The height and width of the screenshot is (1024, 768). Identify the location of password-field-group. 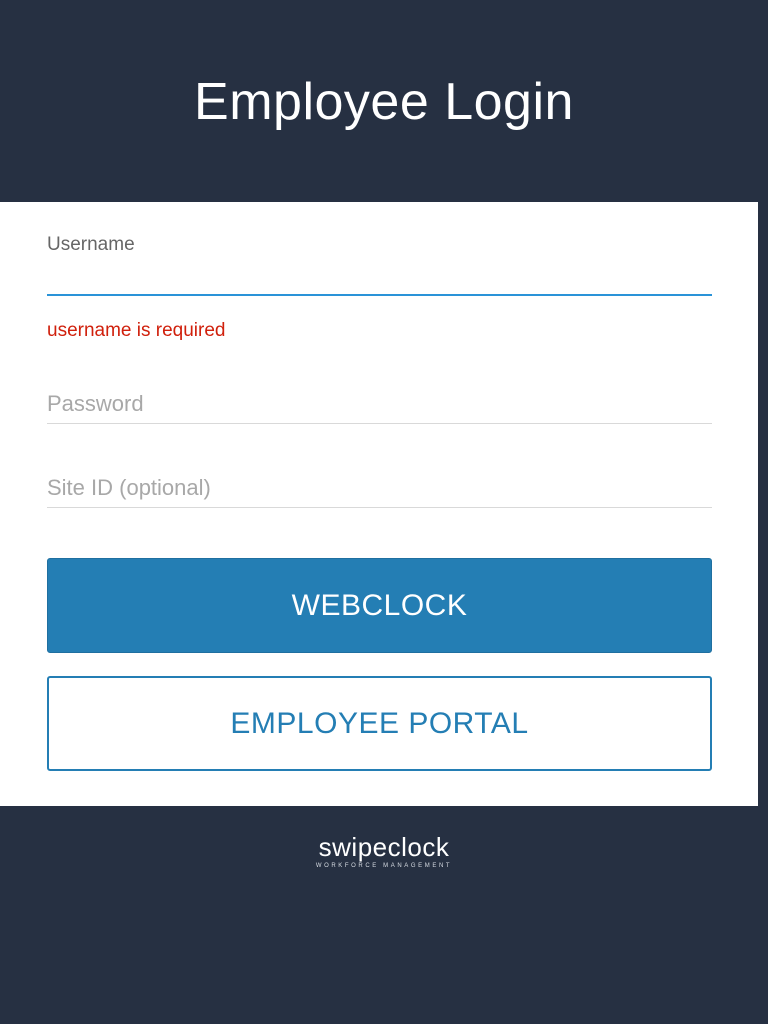
(379, 404).